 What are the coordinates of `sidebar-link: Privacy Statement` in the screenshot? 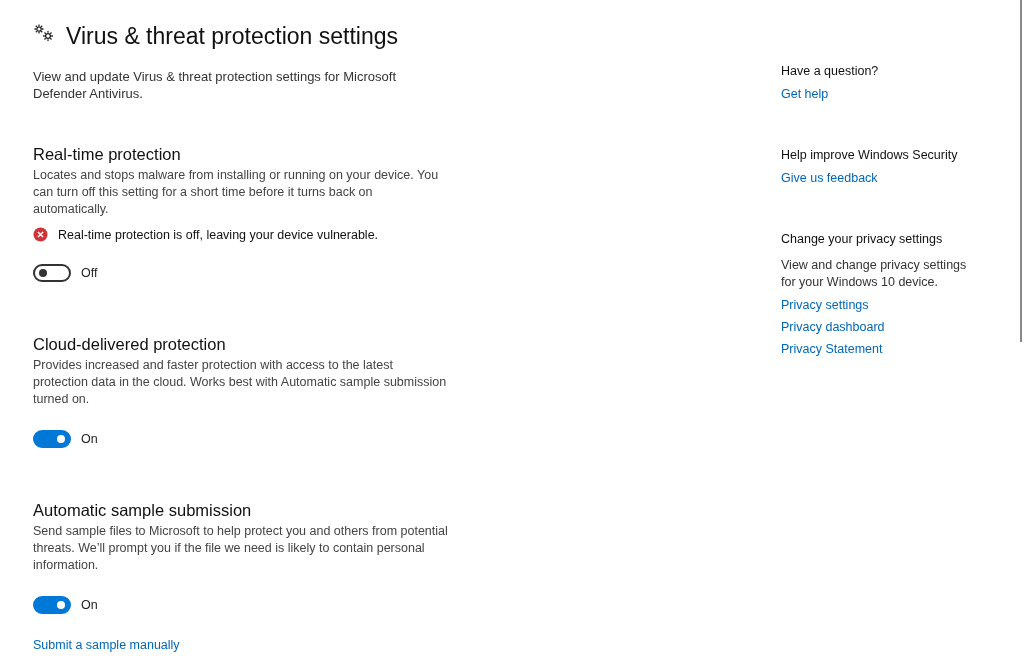 It's located at (832, 349).